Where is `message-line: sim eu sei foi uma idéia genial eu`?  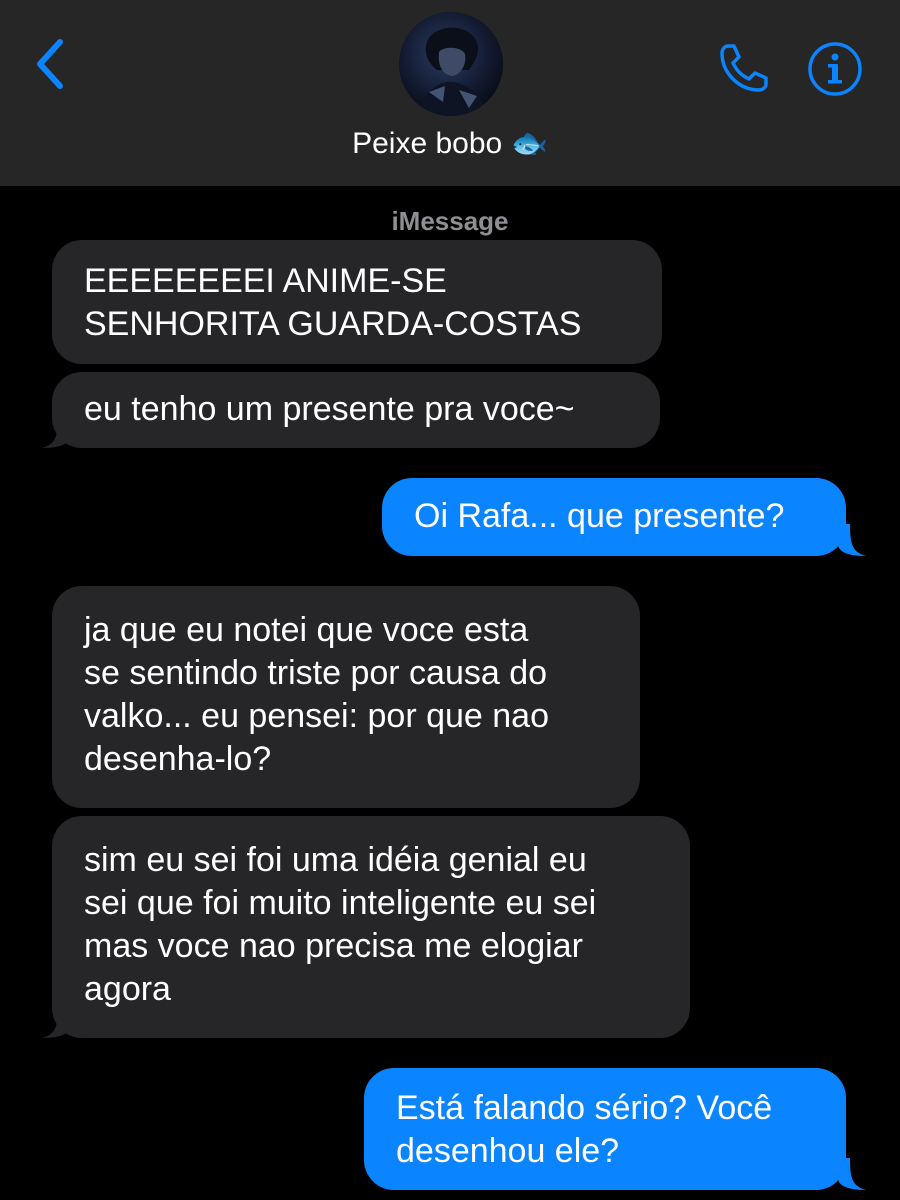 message-line: sim eu sei foi uma idéia genial eu is located at coordinates (335, 860).